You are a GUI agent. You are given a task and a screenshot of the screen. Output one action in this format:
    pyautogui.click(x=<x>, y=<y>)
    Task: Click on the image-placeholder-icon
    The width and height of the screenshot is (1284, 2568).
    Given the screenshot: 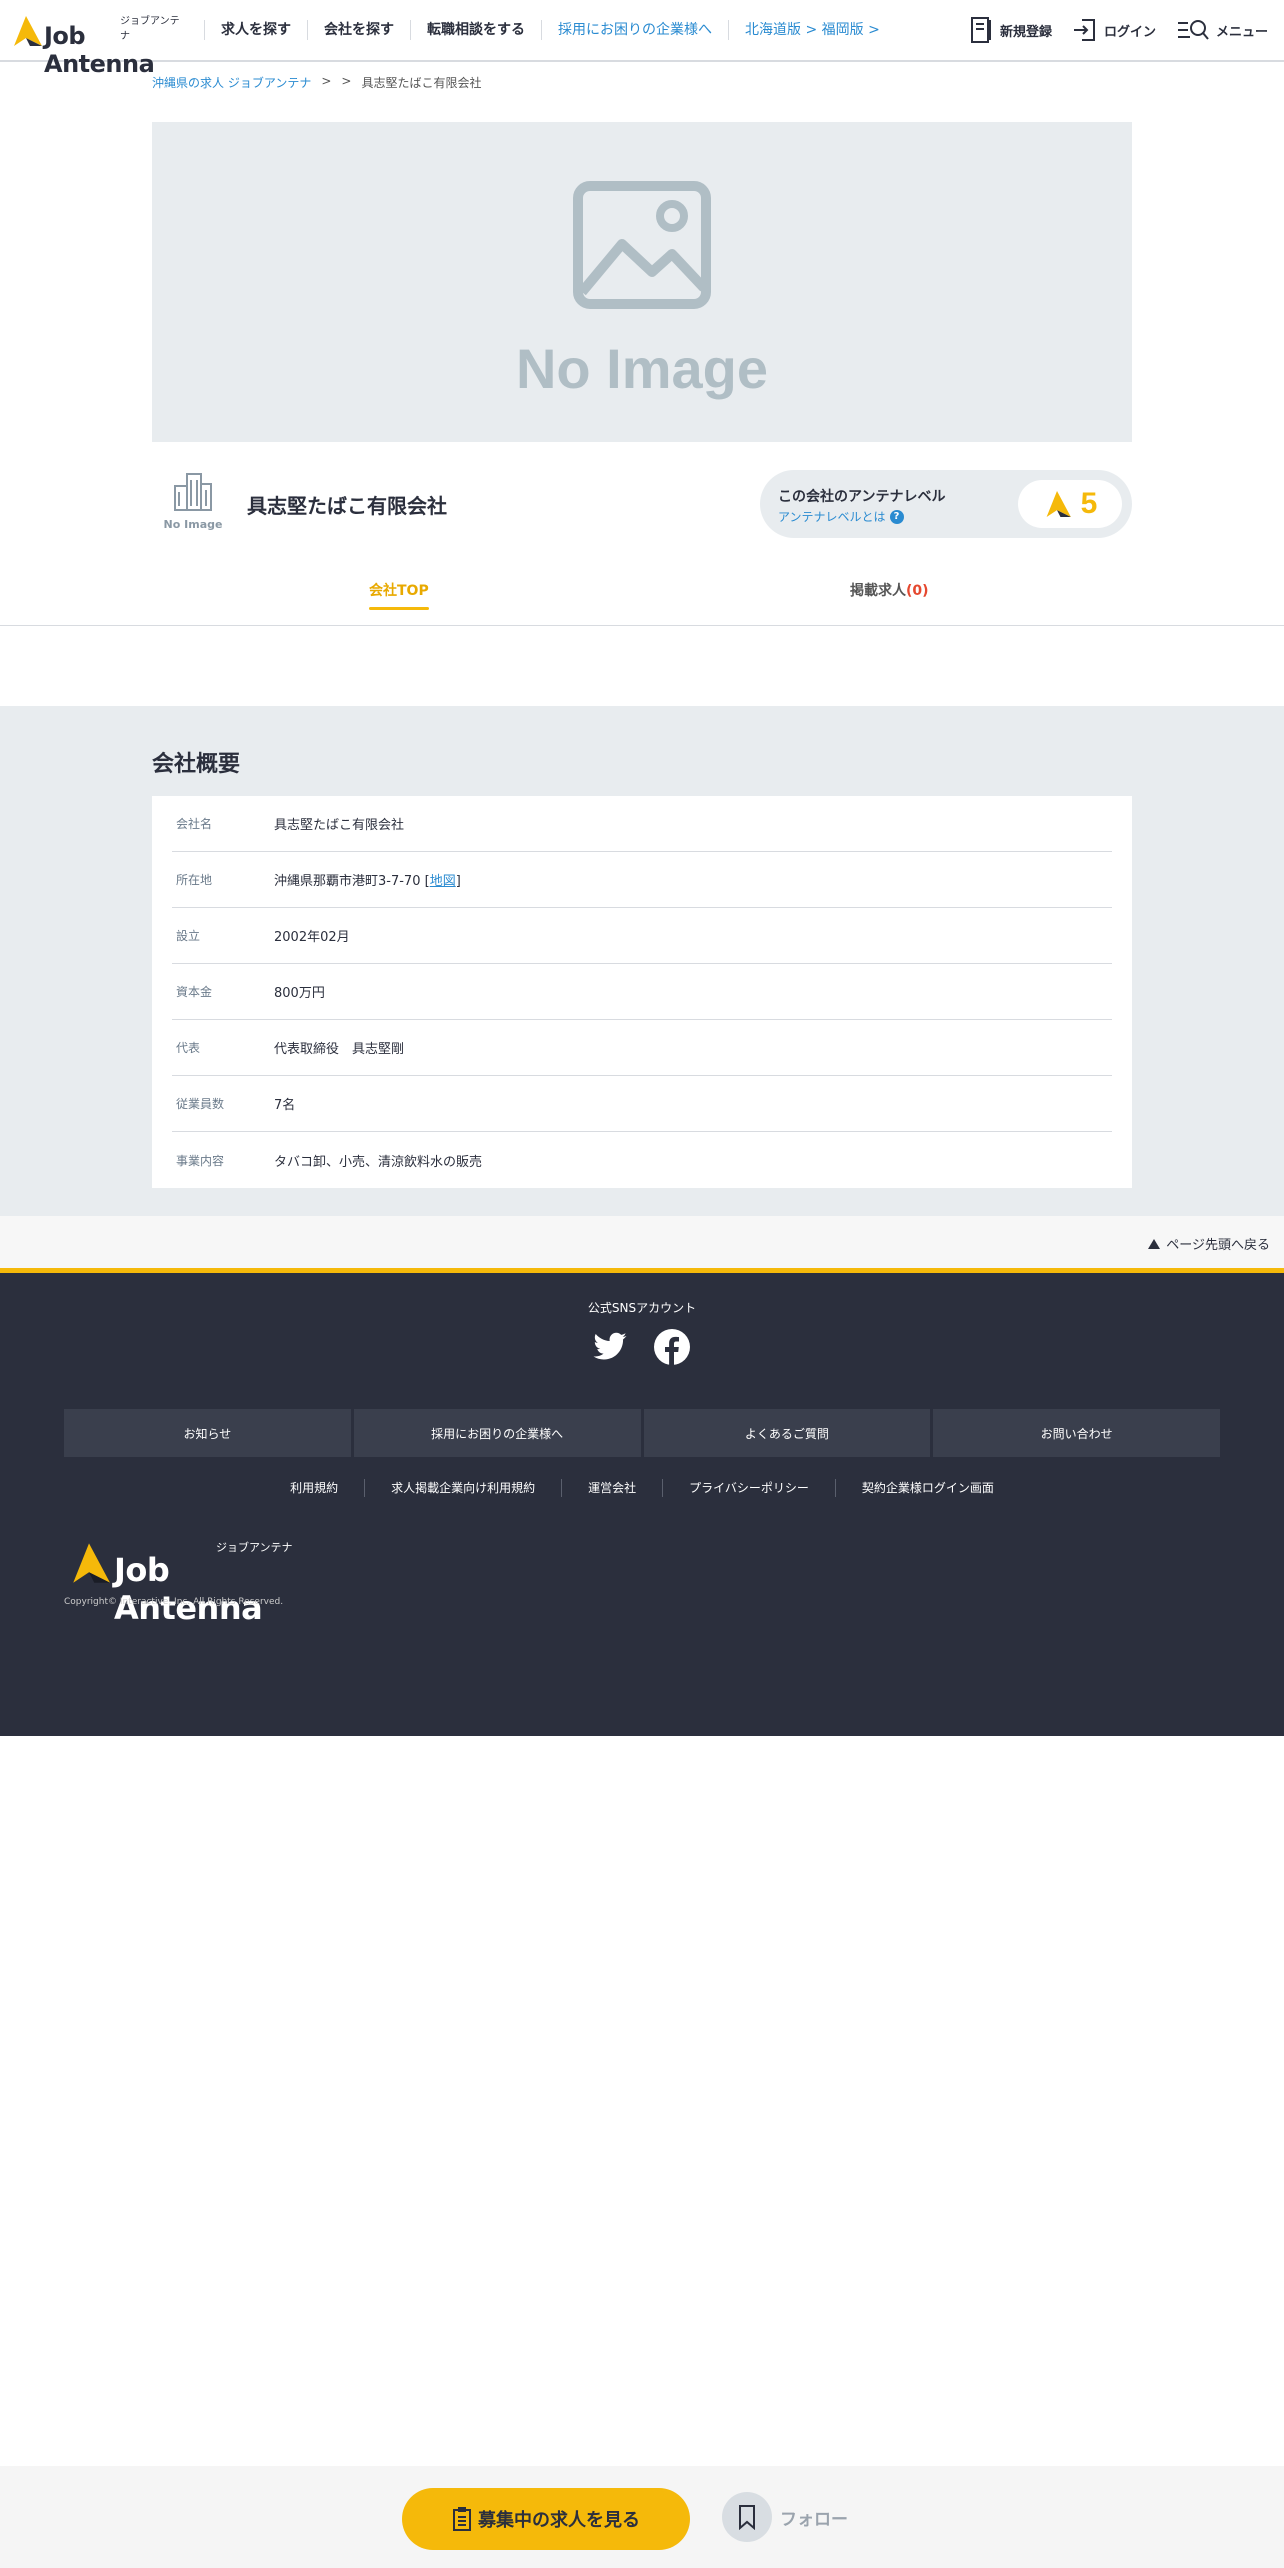 What is the action you would take?
    pyautogui.click(x=642, y=245)
    